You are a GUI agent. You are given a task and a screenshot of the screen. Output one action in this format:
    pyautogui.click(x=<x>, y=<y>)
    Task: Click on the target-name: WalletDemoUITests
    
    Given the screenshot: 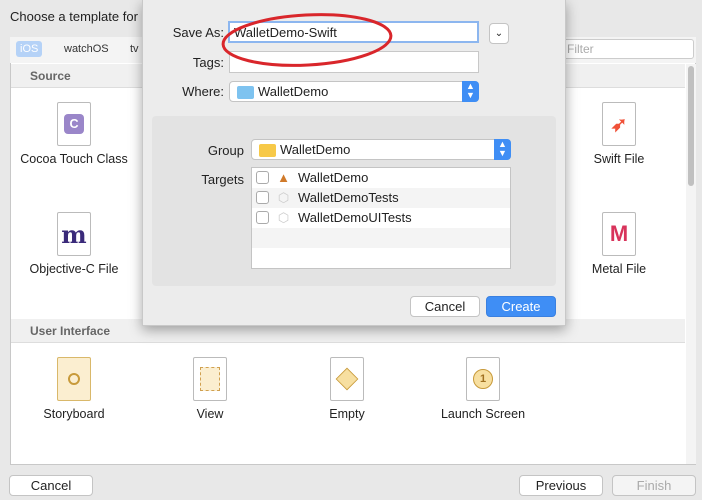 What is the action you would take?
    pyautogui.click(x=355, y=217)
    